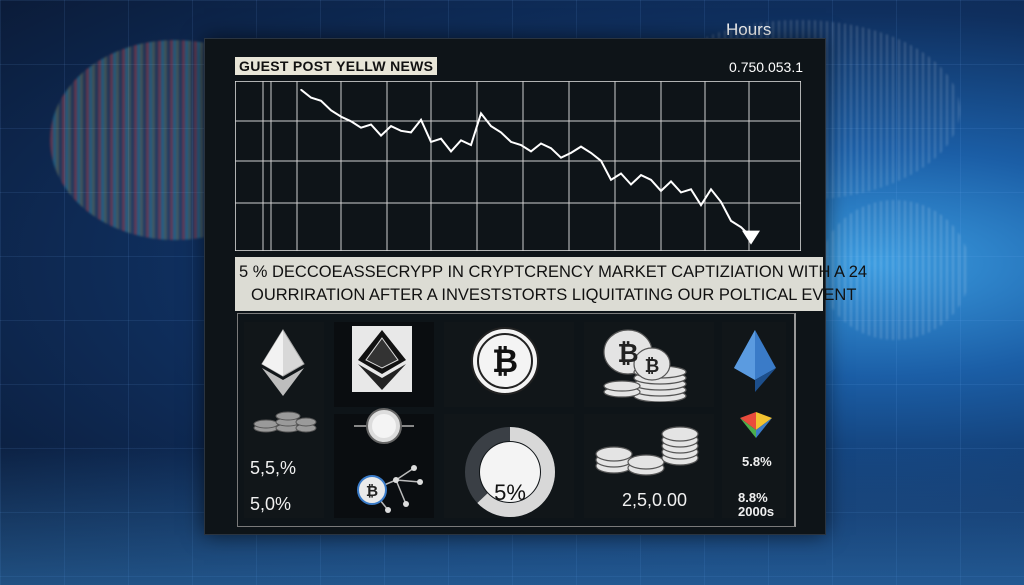 The height and width of the screenshot is (585, 1024). I want to click on network-node-icon: ₿, so click(390, 489).